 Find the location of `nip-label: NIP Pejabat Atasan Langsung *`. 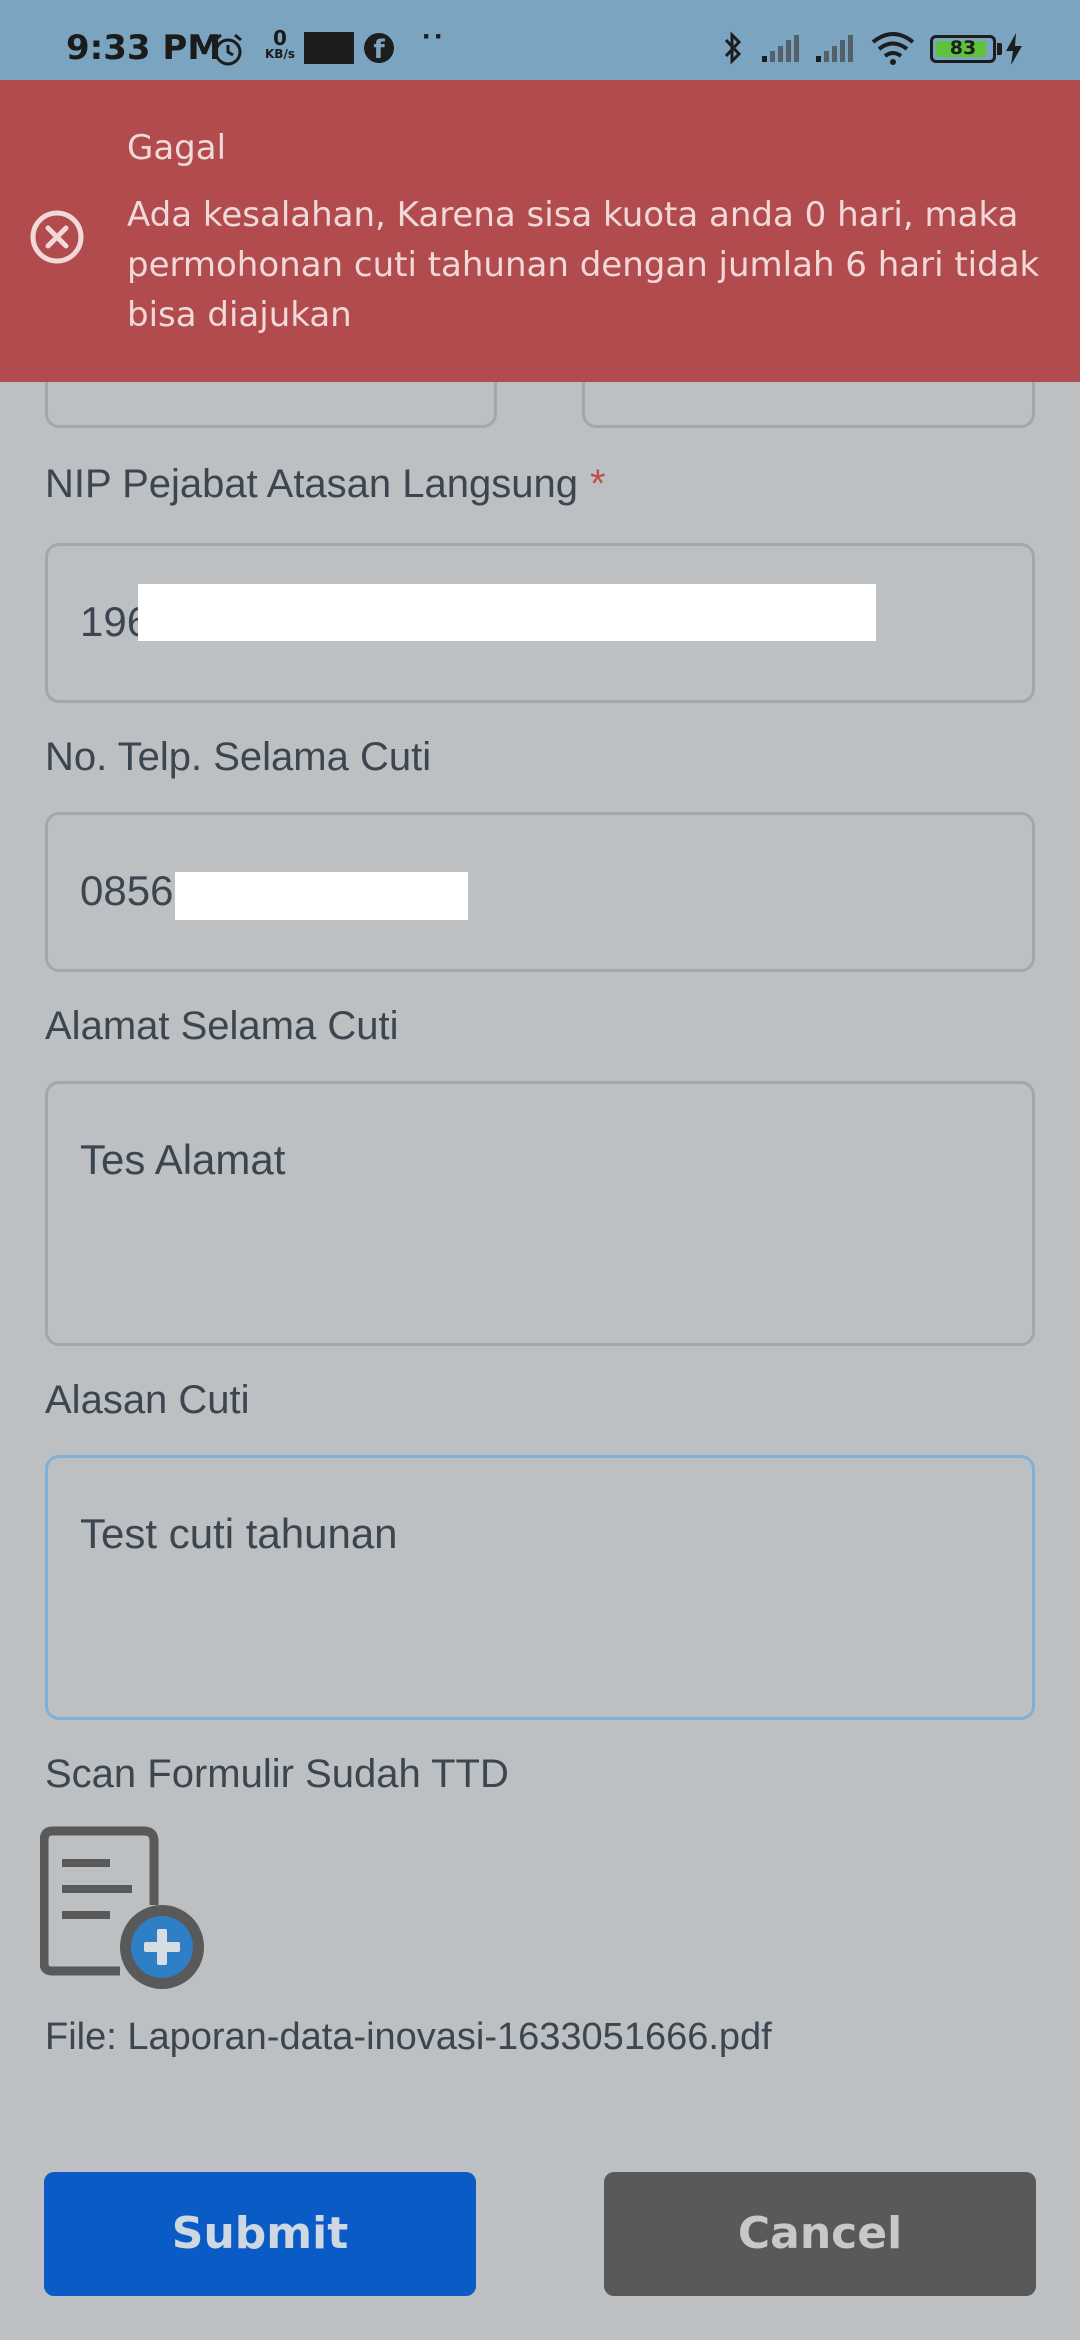

nip-label: NIP Pejabat Atasan Langsung * is located at coordinates (325, 484).